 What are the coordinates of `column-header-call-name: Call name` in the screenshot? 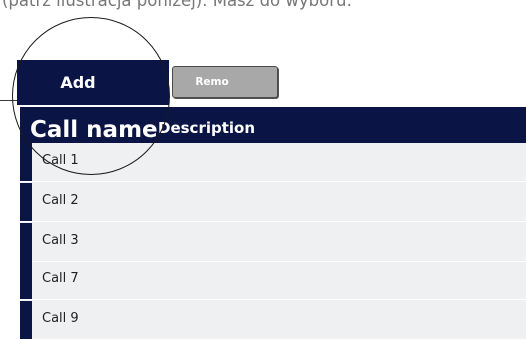 It's located at (94, 130).